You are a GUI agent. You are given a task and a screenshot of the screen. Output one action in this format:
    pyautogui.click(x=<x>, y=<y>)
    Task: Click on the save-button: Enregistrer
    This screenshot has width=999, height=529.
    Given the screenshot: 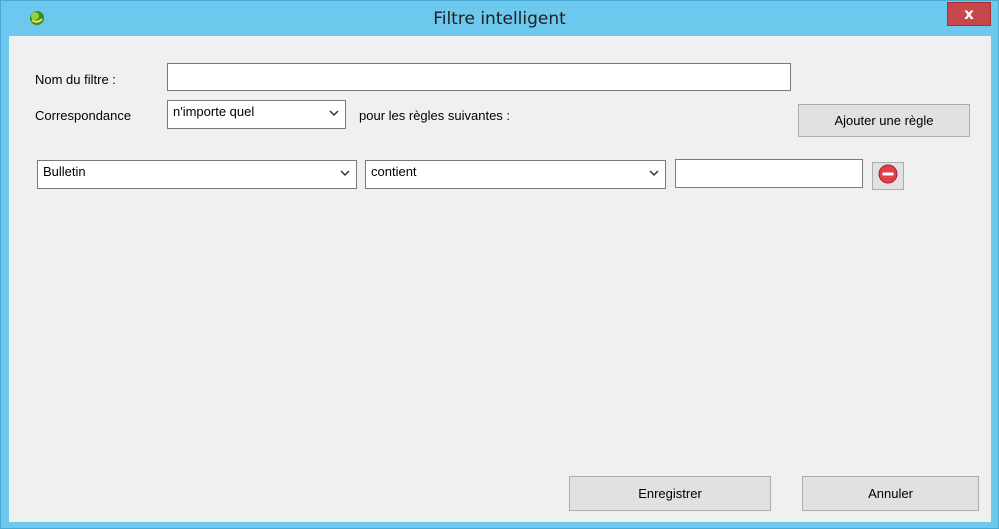 What is the action you would take?
    pyautogui.click(x=670, y=493)
    